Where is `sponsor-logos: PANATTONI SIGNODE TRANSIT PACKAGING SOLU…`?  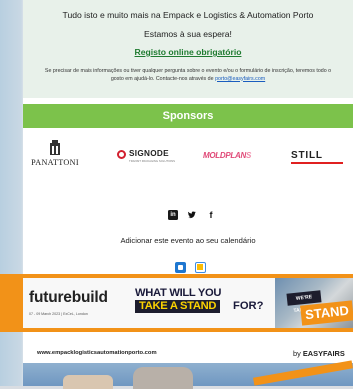
sponsor-logos: PANATTONI SIGNODE TRANSIT PACKAGING SOLU… is located at coordinates (188, 160).